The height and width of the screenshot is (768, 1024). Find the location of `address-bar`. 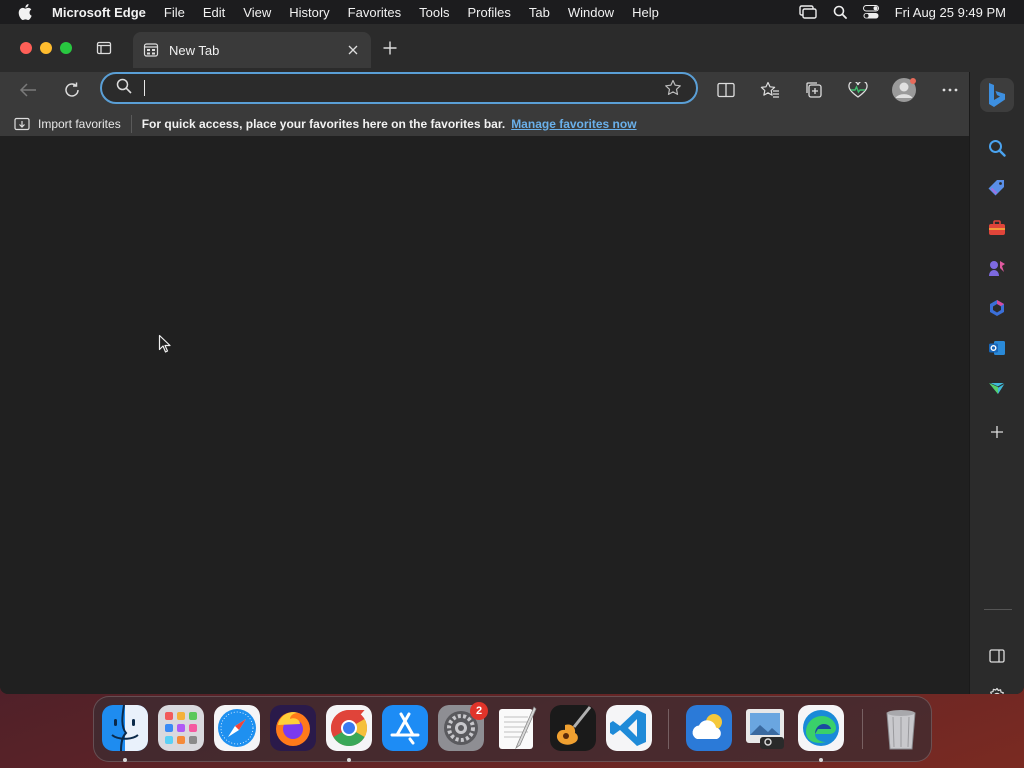

address-bar is located at coordinates (399, 88).